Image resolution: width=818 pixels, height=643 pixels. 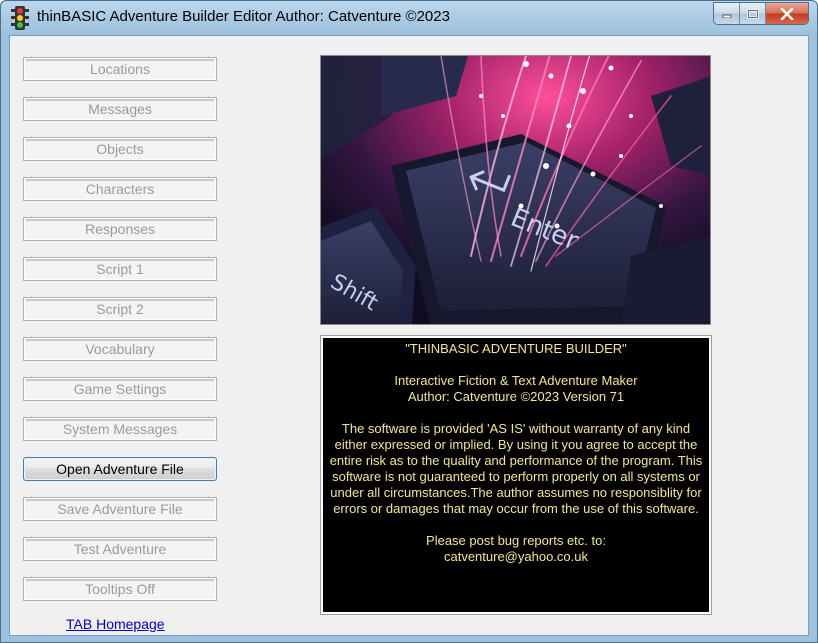 What do you see at coordinates (120, 189) in the screenshot?
I see `characters-button: Characters` at bounding box center [120, 189].